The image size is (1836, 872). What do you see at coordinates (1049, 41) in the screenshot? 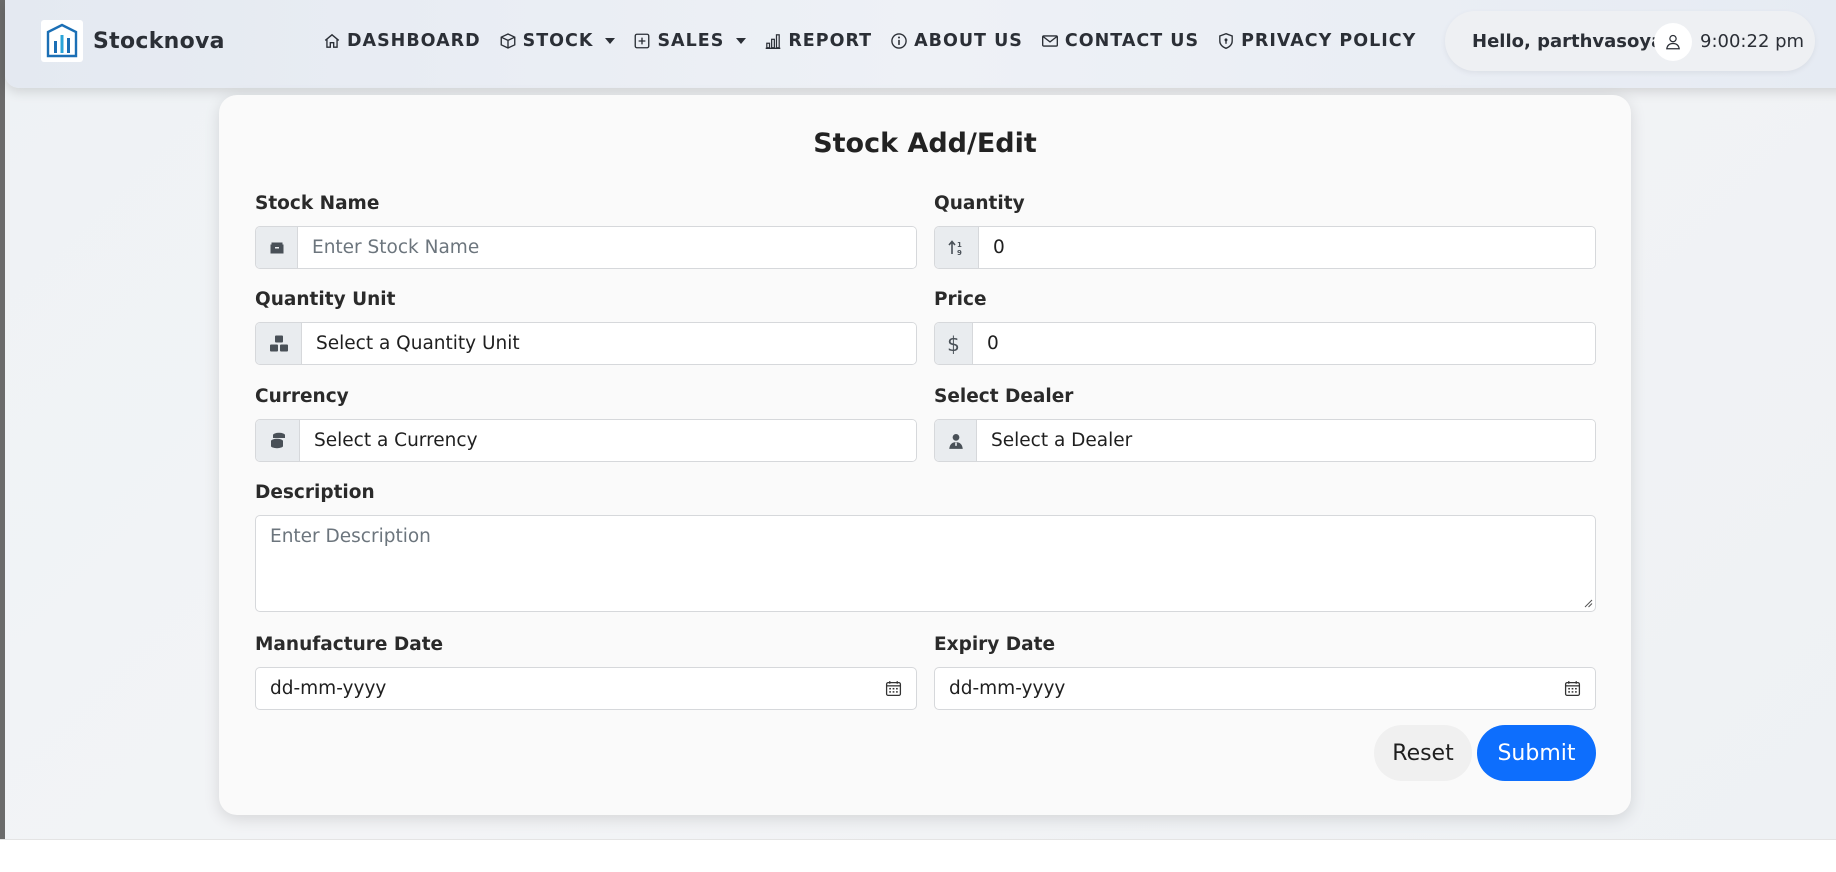
I see `envelope-icon` at bounding box center [1049, 41].